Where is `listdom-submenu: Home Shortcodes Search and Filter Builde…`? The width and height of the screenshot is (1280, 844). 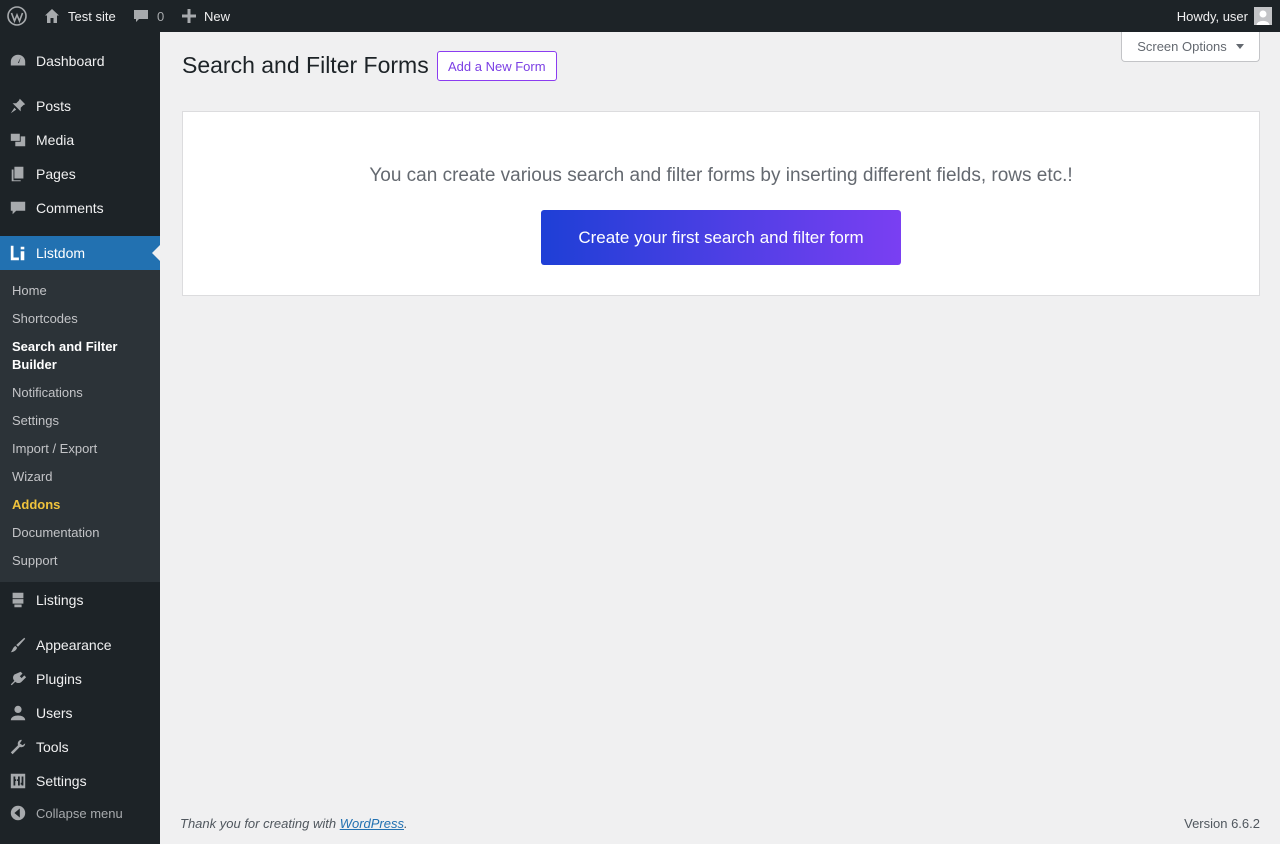
listdom-submenu: Home Shortcodes Search and Filter Builde… is located at coordinates (80, 426).